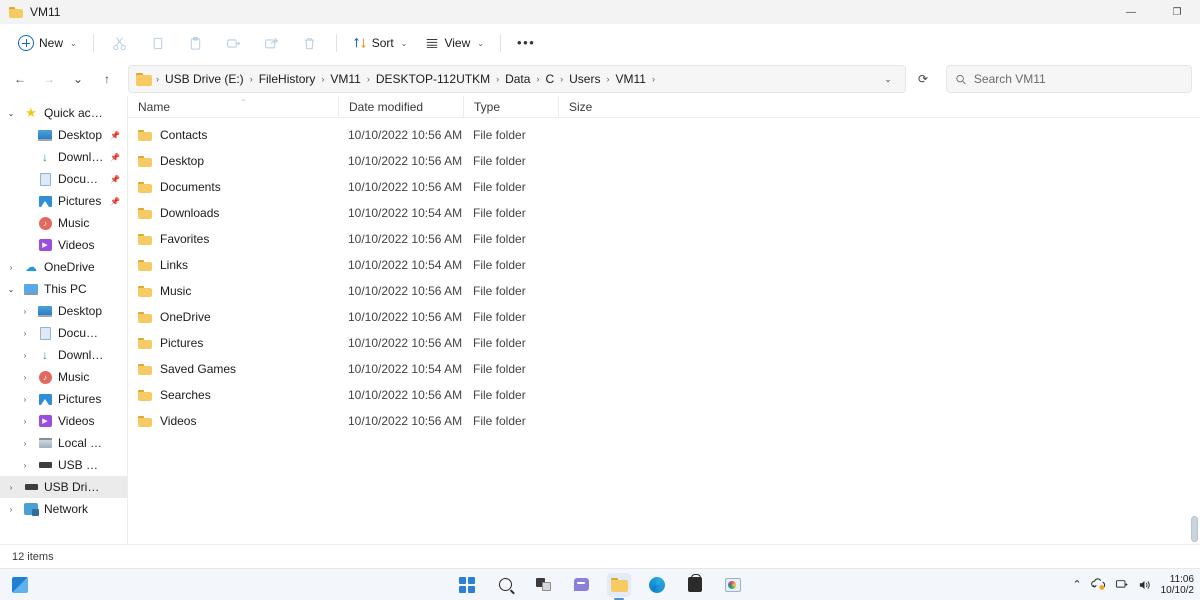 The width and height of the screenshot is (1200, 600). I want to click on paint-button, so click(733, 585).